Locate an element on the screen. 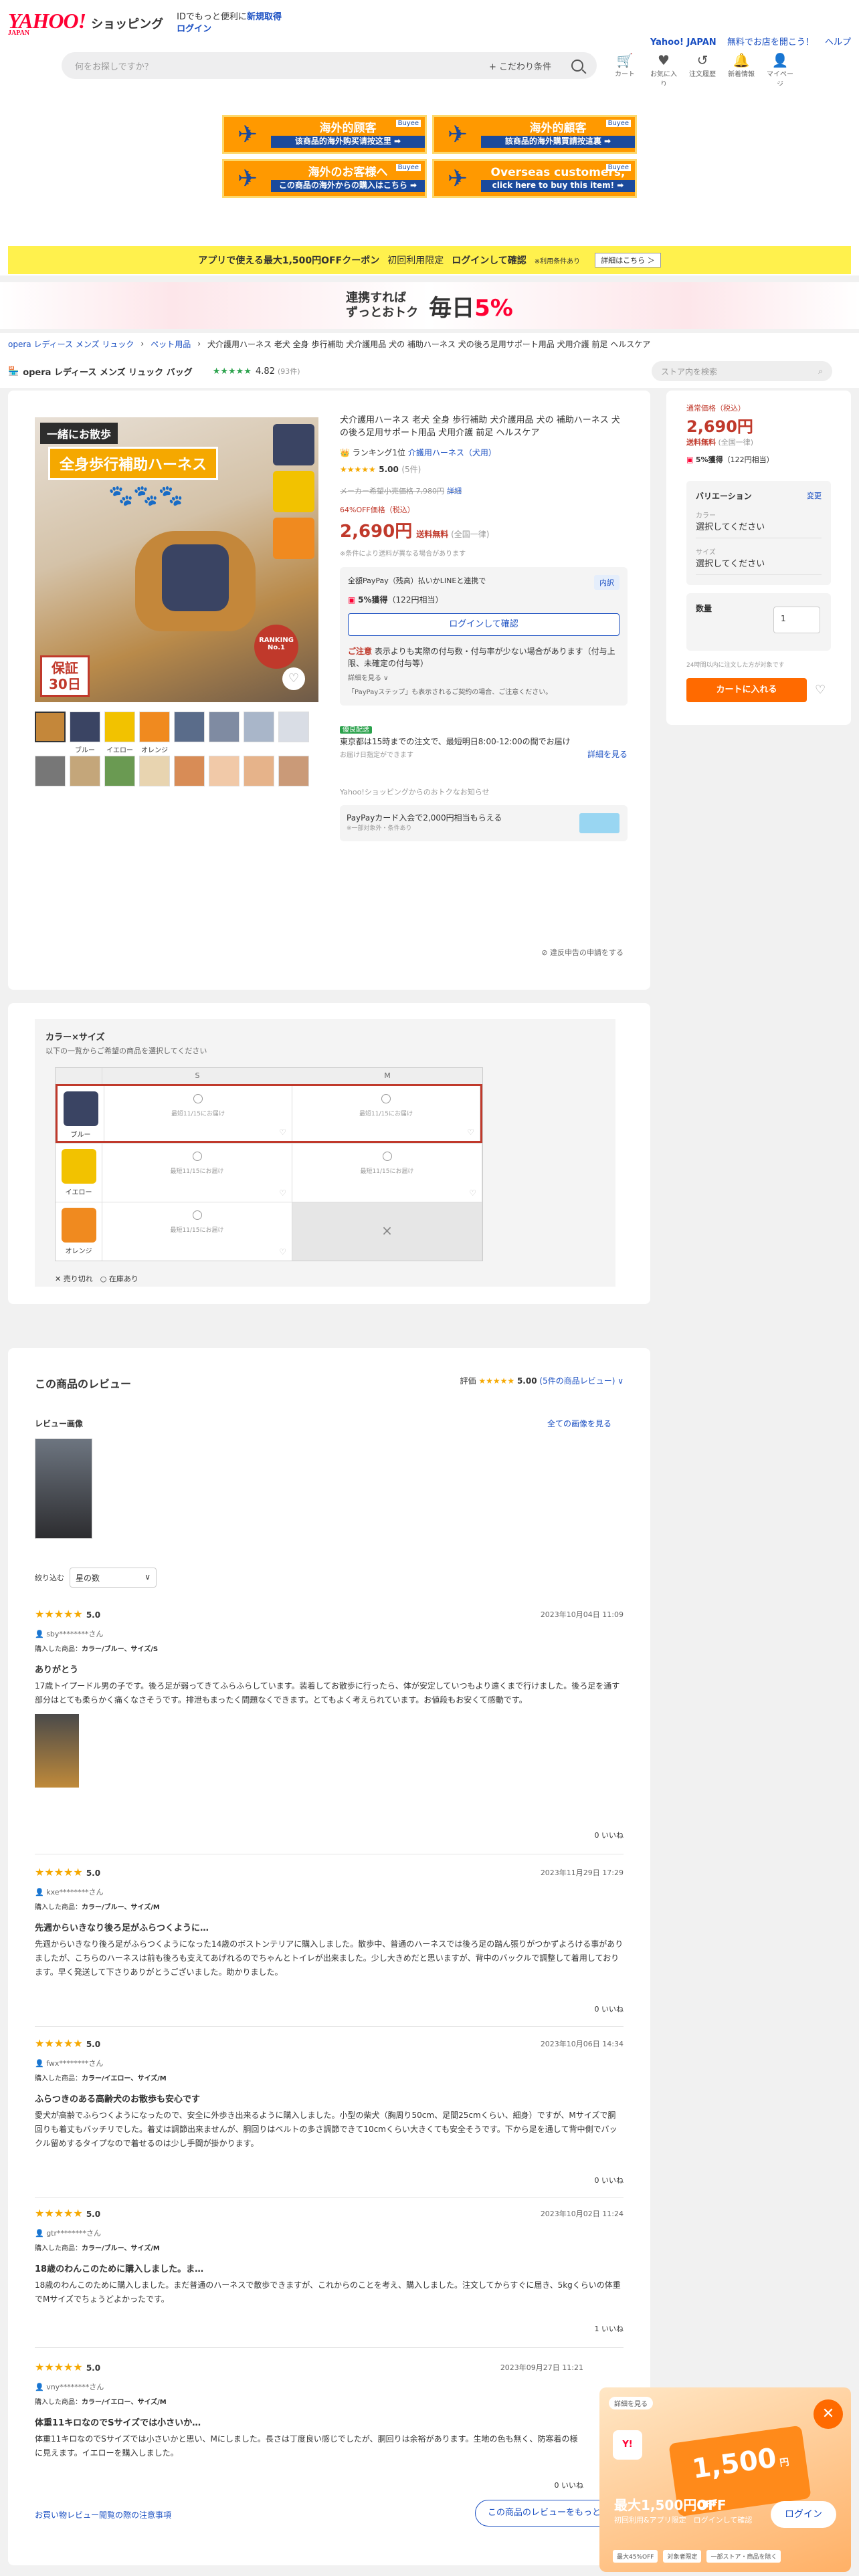  advanced-search-link: + こだわり条件 is located at coordinates (520, 66).